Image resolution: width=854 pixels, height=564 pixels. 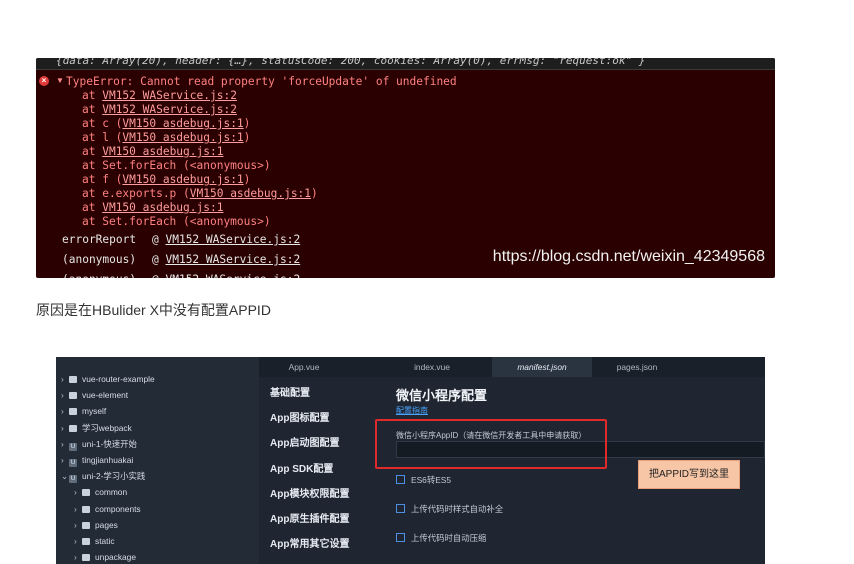 What do you see at coordinates (304, 441) in the screenshot?
I see `settings-nav-item: App启动图配置` at bounding box center [304, 441].